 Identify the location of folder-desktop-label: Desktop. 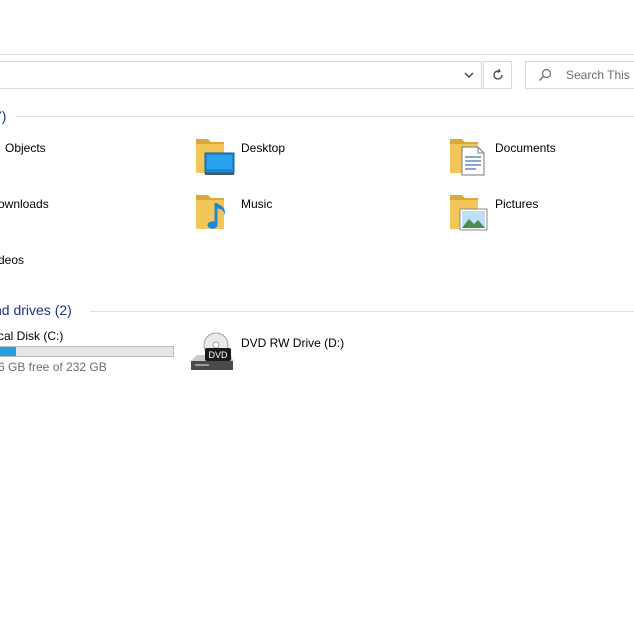
(263, 148).